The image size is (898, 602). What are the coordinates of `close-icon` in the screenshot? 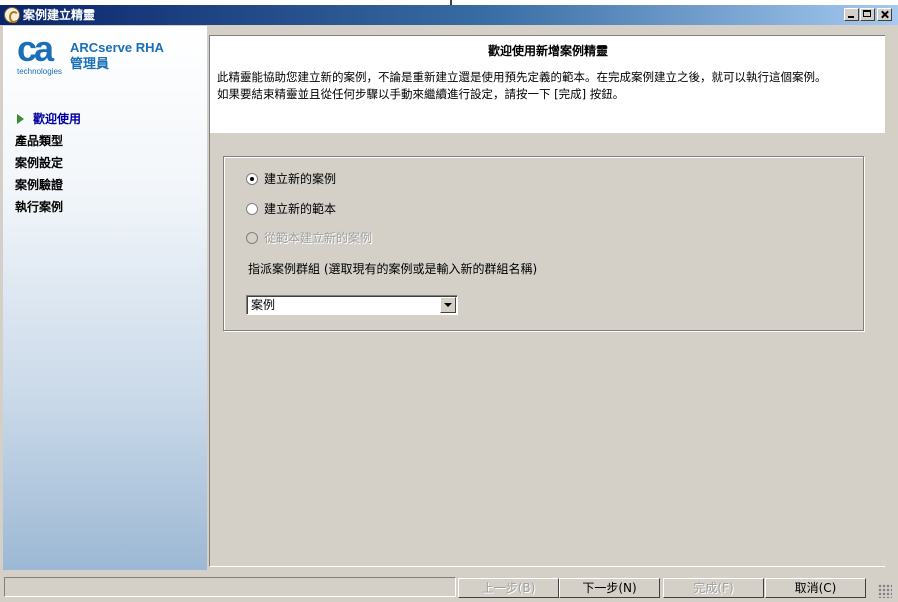 It's located at (884, 14).